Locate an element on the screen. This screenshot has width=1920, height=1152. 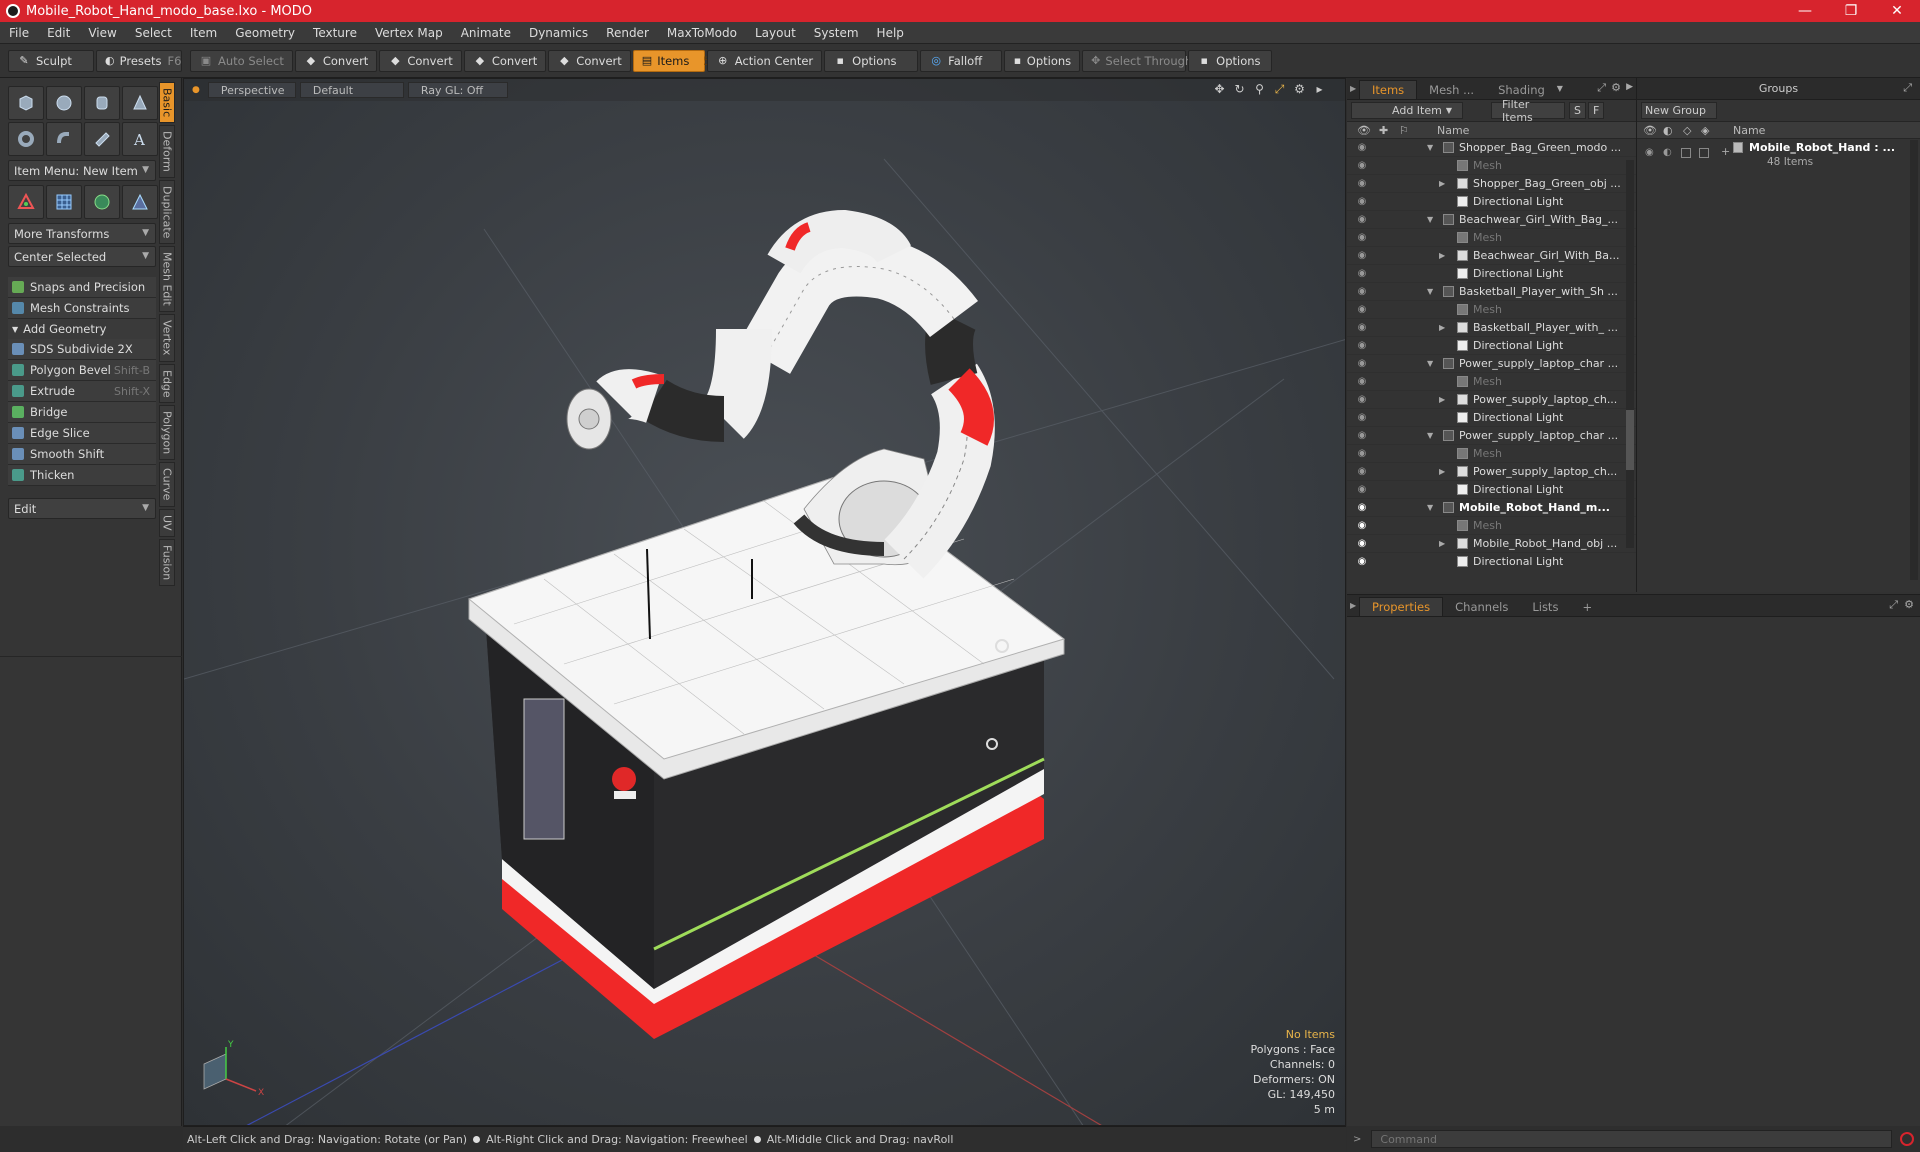
shading-style-dropdown: Default is located at coordinates (351, 90).